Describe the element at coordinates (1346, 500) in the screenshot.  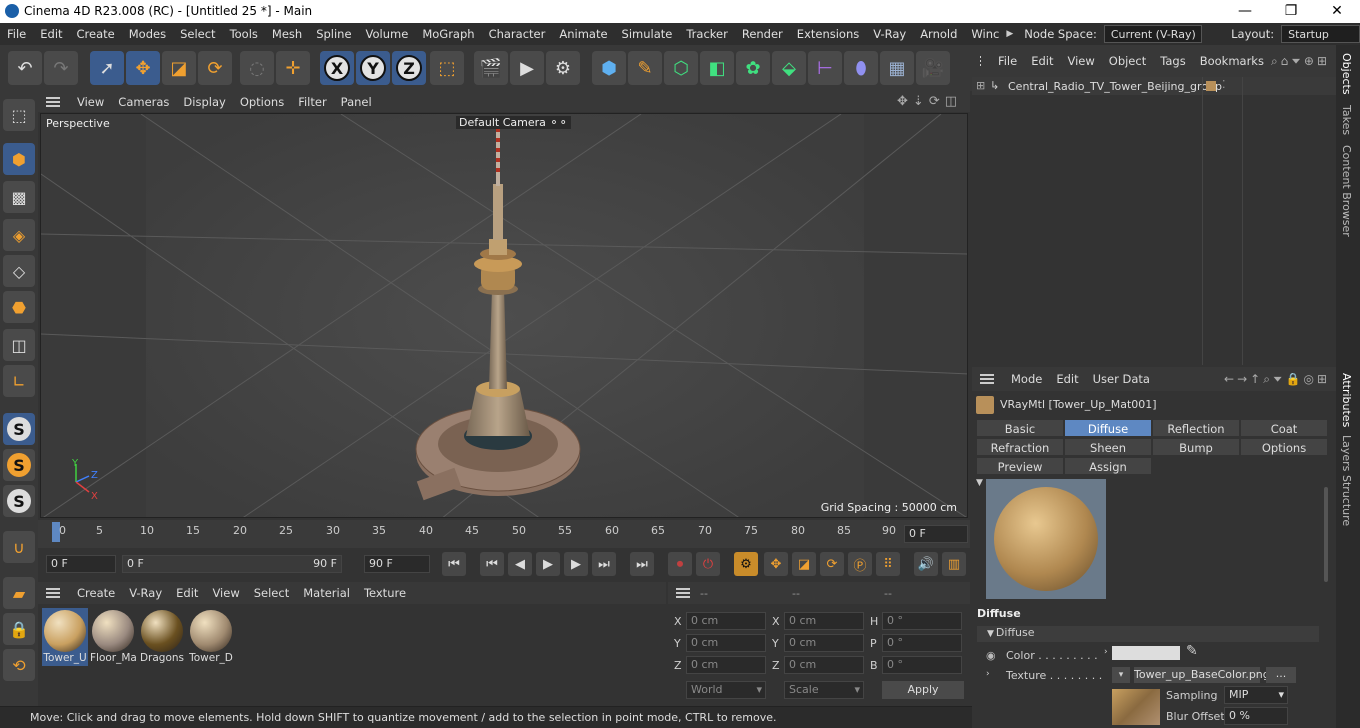
I see `tab-structure: Structure` at that location.